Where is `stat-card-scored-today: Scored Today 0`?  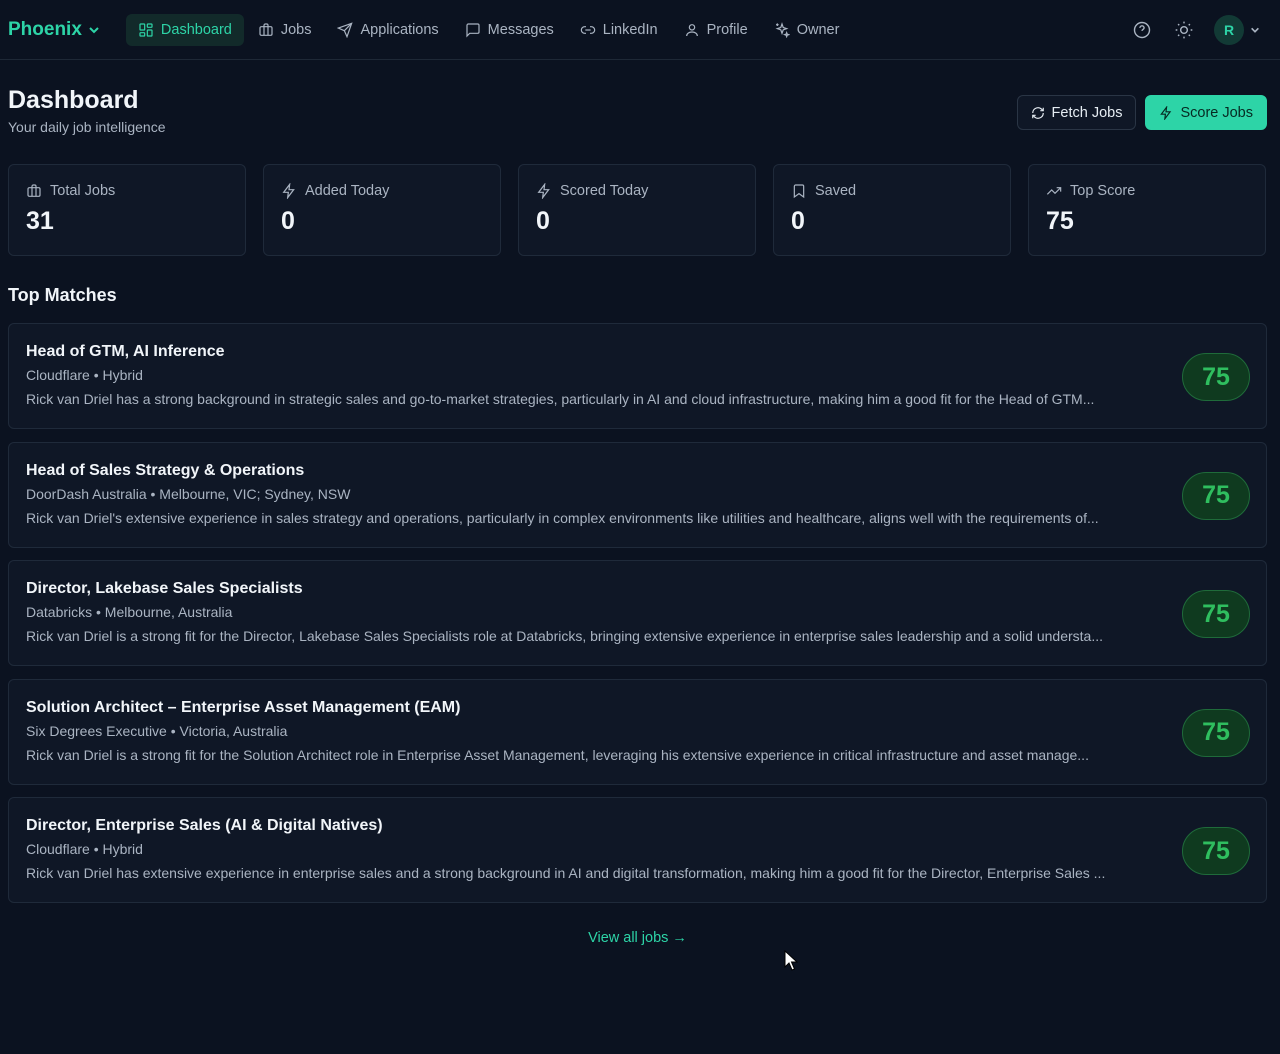
stat-card-scored-today: Scored Today 0 is located at coordinates (637, 210).